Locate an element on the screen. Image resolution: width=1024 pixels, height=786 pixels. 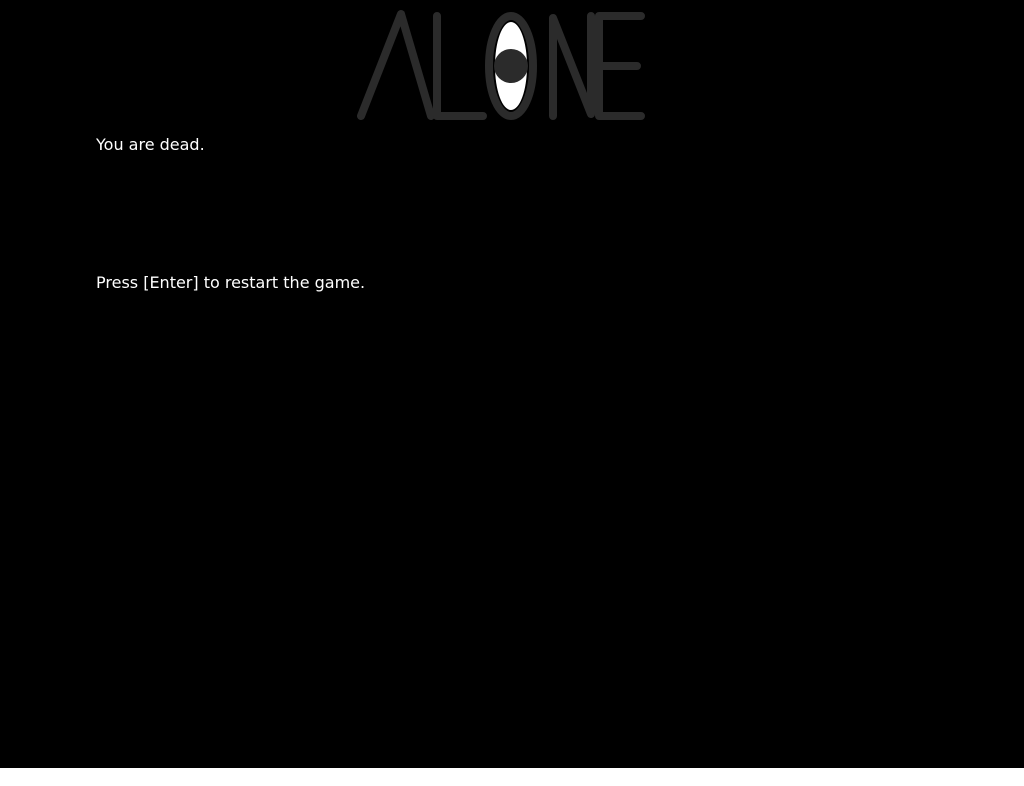
logo-letter-e is located at coordinates (620, 66).